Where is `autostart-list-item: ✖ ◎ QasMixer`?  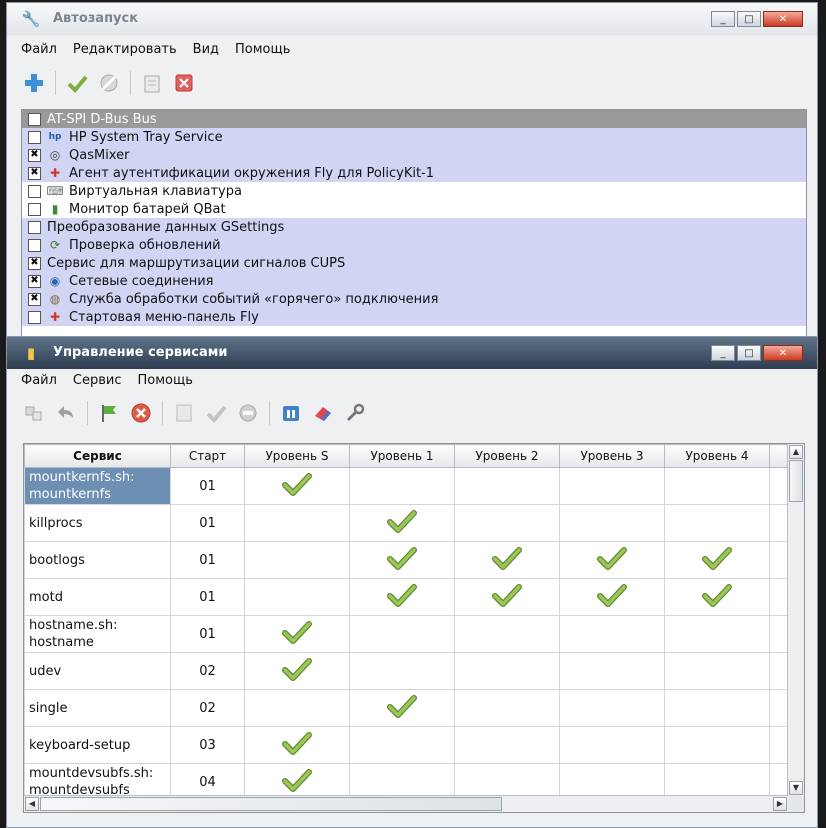
autostart-list-item: ✖ ◎ QasMixer is located at coordinates (414, 155).